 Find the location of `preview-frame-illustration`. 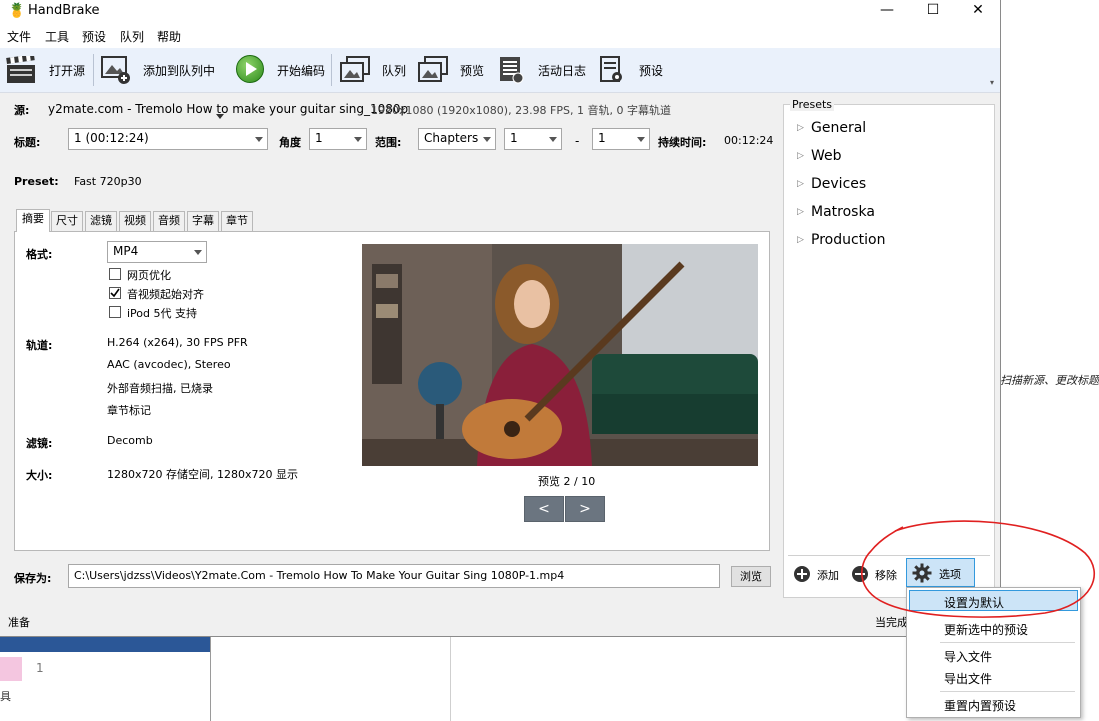

preview-frame-illustration is located at coordinates (560, 355).